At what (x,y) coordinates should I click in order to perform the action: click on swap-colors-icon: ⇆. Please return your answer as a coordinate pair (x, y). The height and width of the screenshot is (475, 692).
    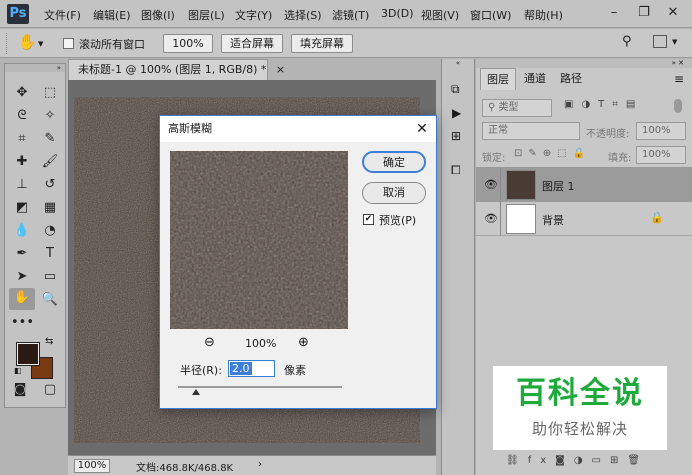
    Looking at the image, I should click on (49, 341).